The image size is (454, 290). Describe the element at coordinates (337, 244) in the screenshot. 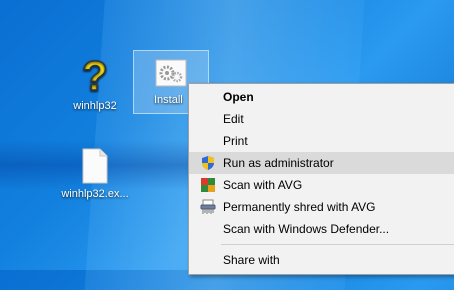

I see `menu-separator` at that location.